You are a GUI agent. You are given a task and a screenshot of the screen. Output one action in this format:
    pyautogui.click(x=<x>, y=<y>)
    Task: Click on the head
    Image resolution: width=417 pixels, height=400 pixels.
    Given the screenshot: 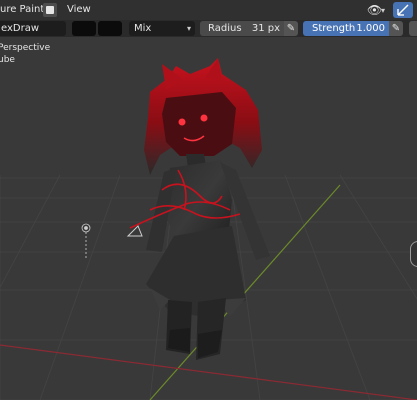 What is the action you would take?
    pyautogui.click(x=199, y=124)
    